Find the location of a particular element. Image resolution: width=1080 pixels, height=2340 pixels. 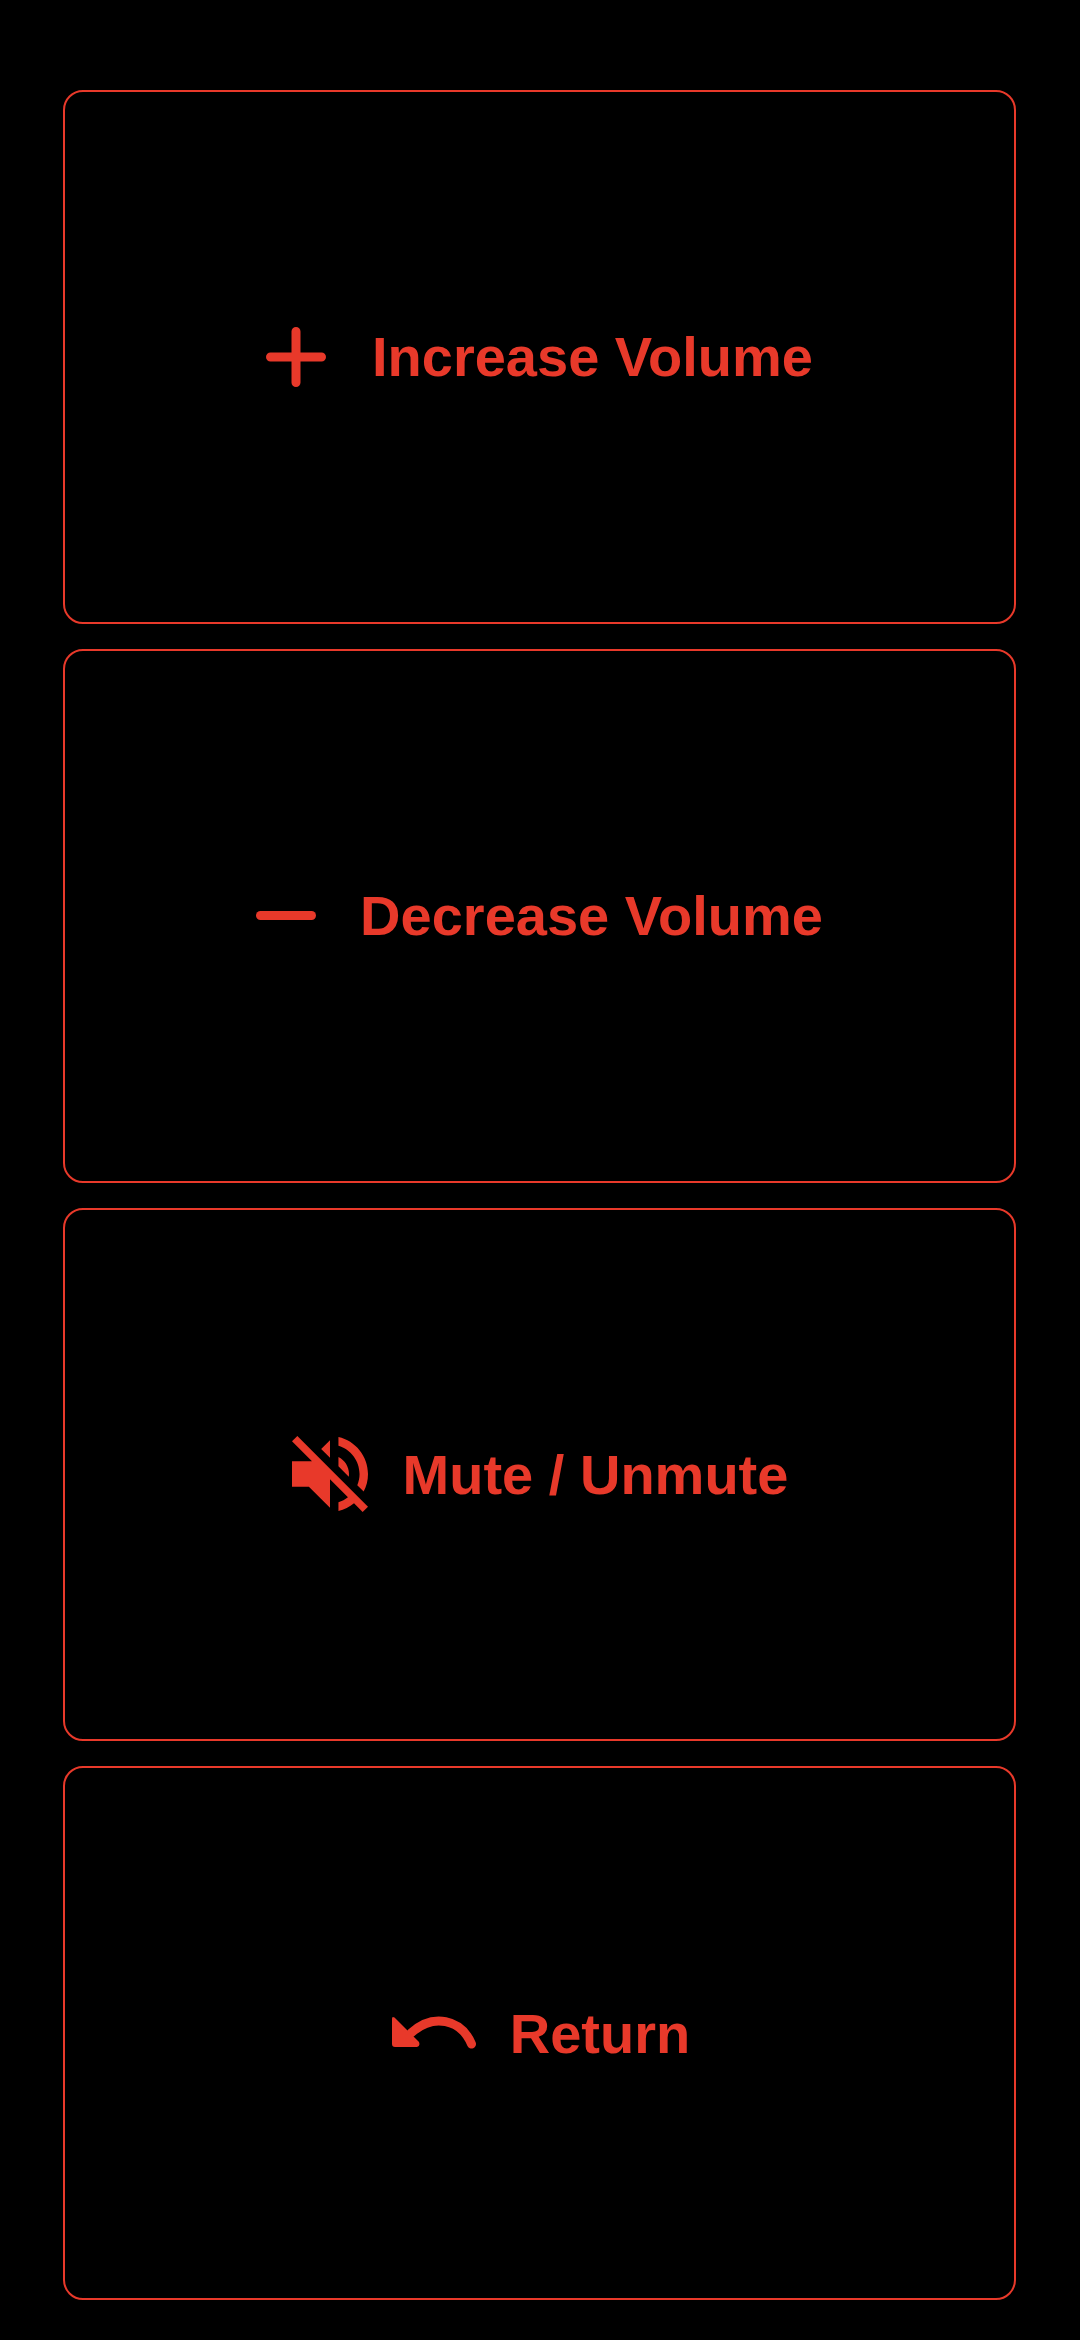

minus-icon is located at coordinates (286, 916).